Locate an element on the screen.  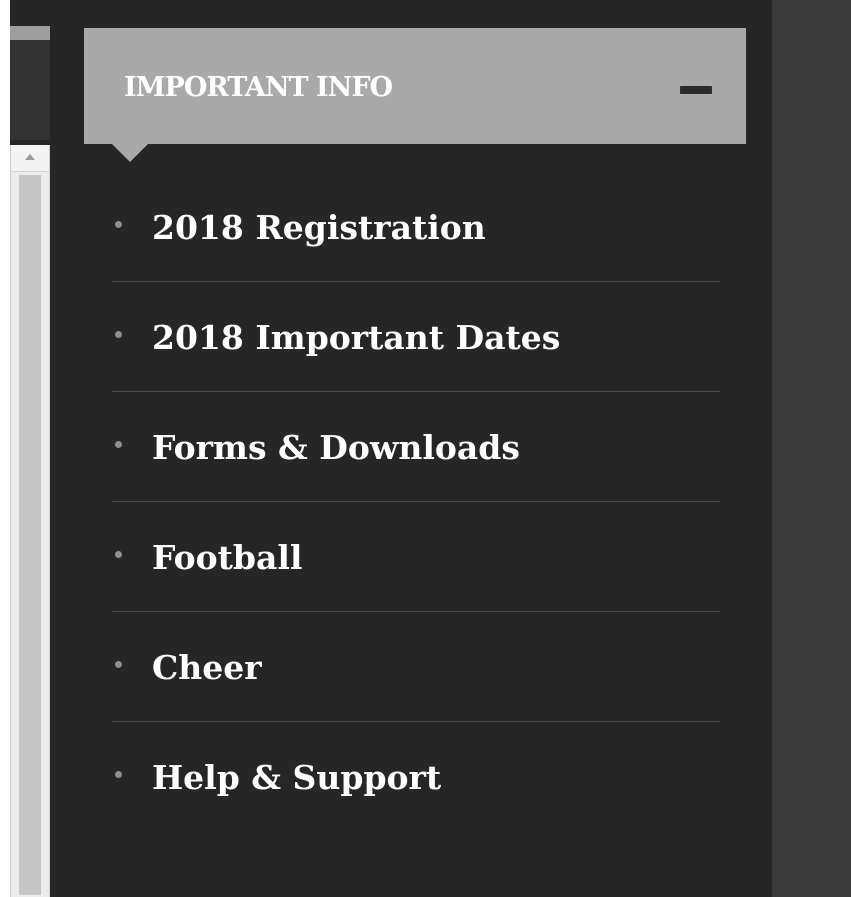
menu-item-2018-registration: 2018 Registration is located at coordinates (416, 227).